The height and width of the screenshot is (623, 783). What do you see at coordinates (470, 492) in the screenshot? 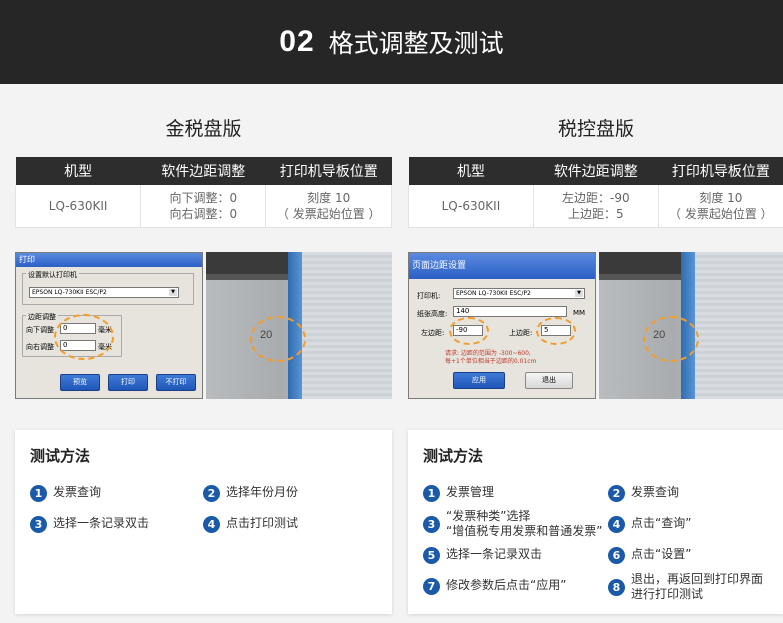
I see `step-text: 发票管理` at bounding box center [470, 492].